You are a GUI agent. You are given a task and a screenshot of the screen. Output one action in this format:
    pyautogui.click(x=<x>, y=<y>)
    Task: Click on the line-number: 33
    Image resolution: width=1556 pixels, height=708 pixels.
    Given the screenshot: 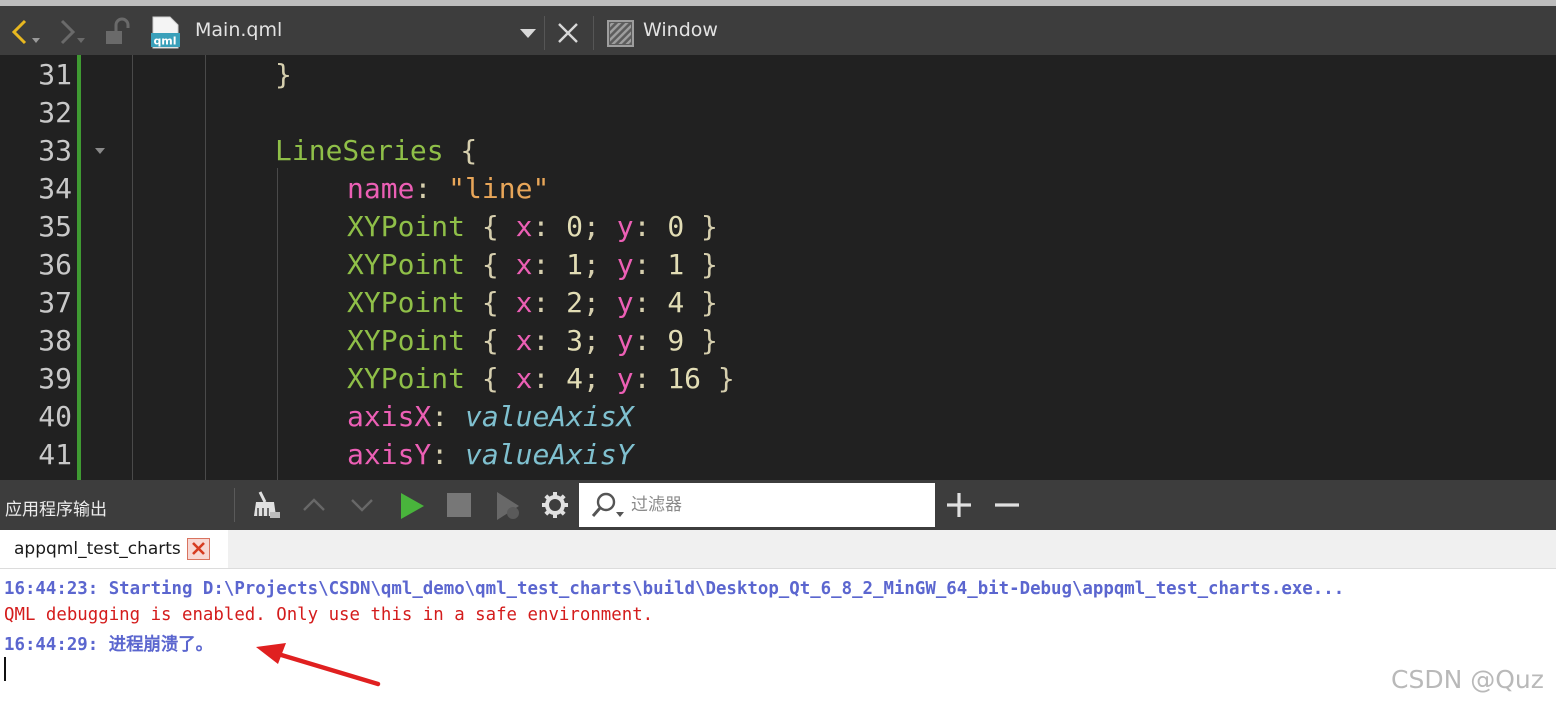 What is the action you would take?
    pyautogui.click(x=55, y=150)
    